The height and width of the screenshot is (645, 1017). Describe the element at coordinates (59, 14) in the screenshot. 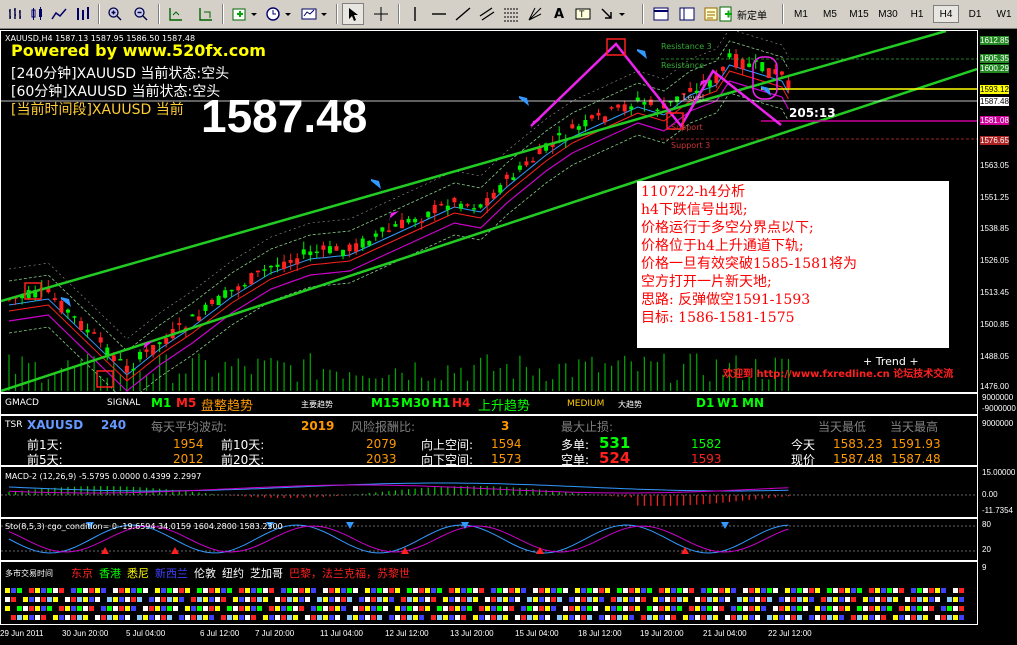

I see `line-chart-icon` at that location.